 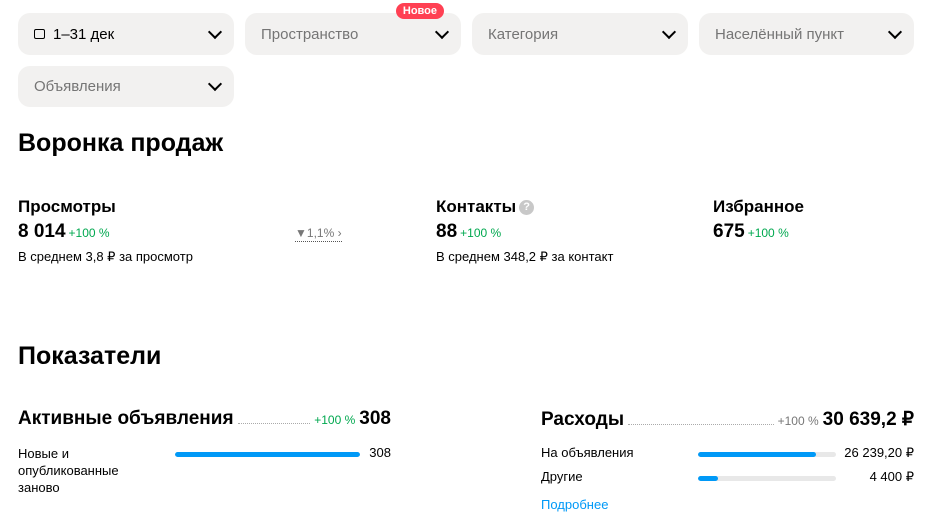 What do you see at coordinates (587, 452) in the screenshot?
I see `expense-row-label: На объявления` at bounding box center [587, 452].